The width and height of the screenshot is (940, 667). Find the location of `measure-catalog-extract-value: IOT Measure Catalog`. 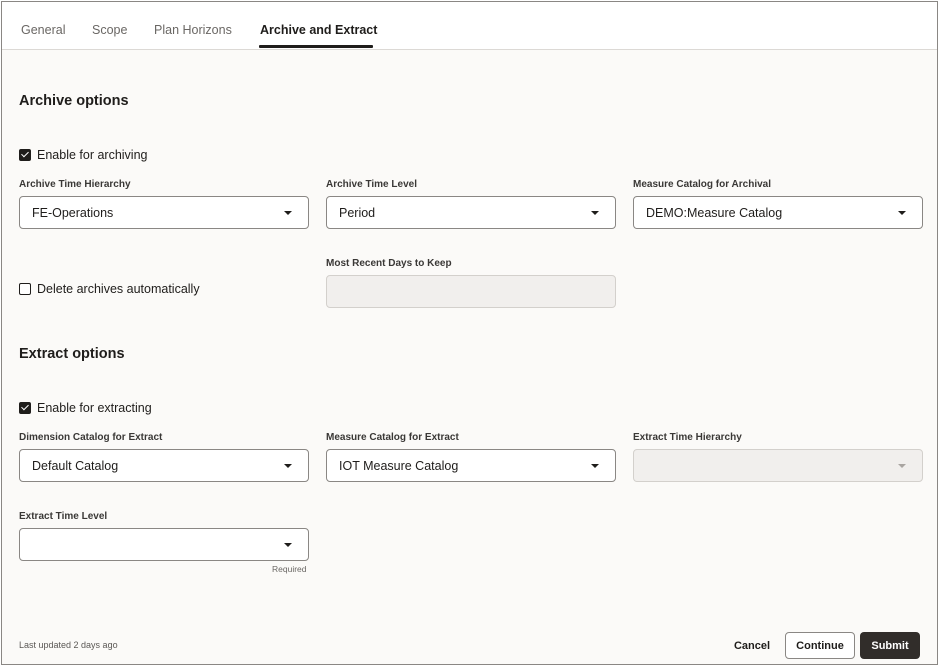

measure-catalog-extract-value: IOT Measure Catalog is located at coordinates (399, 466).